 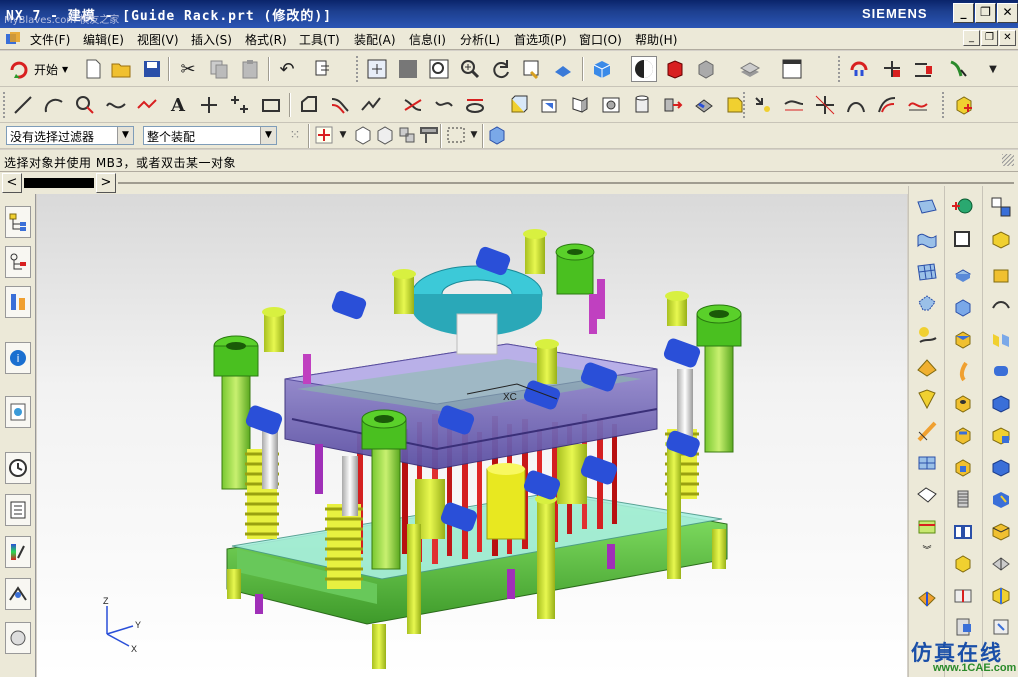 I want to click on suppress-feature-button, so click(x=1001, y=403).